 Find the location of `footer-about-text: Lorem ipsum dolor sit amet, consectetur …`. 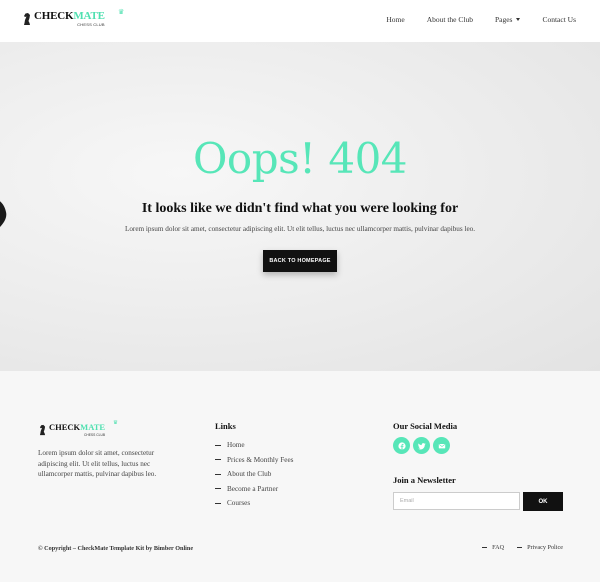

footer-about-text: Lorem ipsum dolor sit amet, consectetur … is located at coordinates (97, 463).